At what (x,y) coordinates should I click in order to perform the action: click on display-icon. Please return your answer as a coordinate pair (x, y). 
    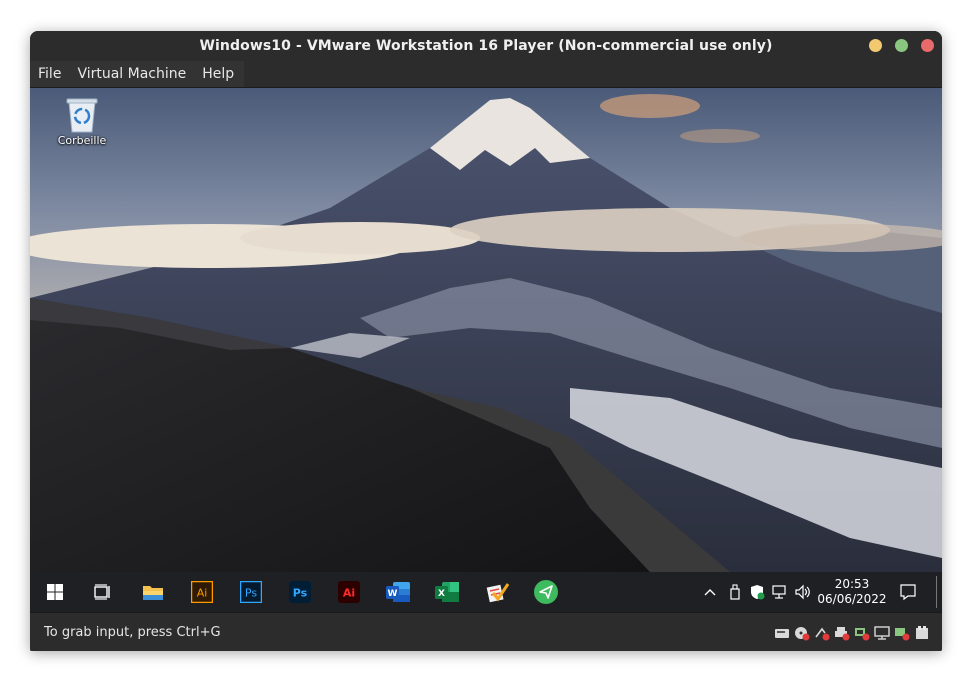
    Looking at the image, I should click on (882, 633).